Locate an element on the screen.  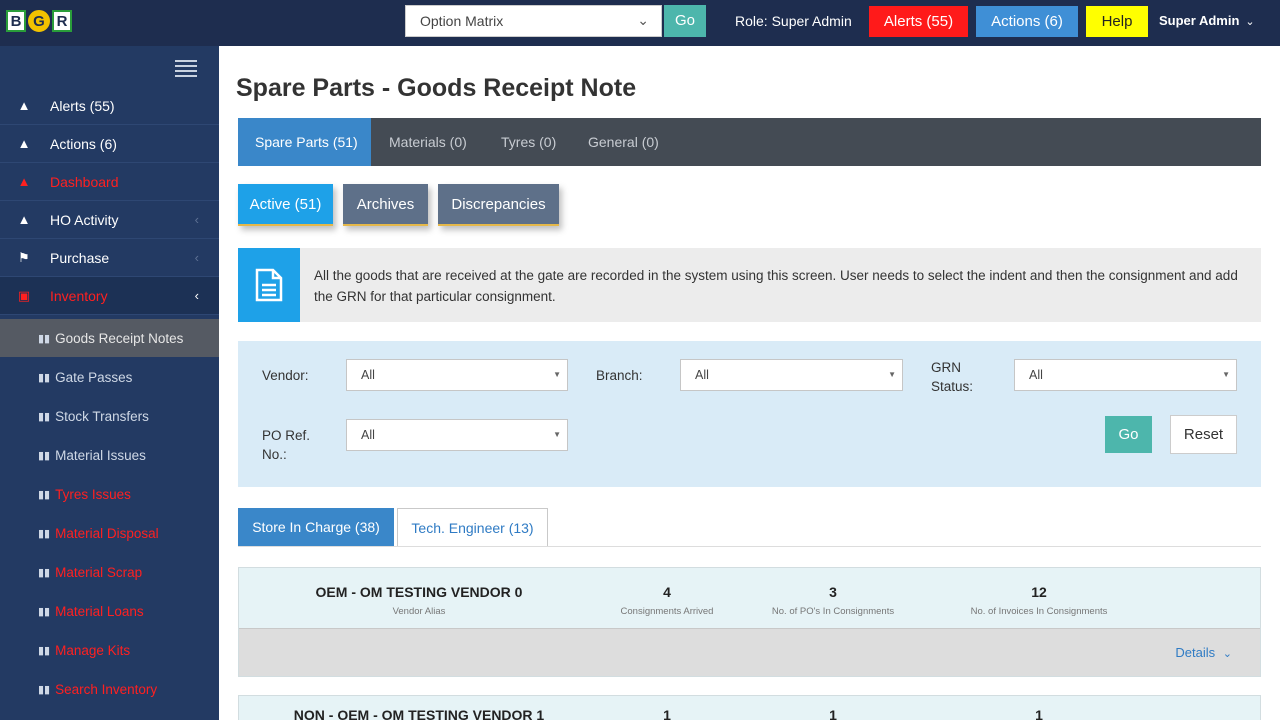
sidebar-subitem-label: Material Loans is located at coordinates (99, 611).